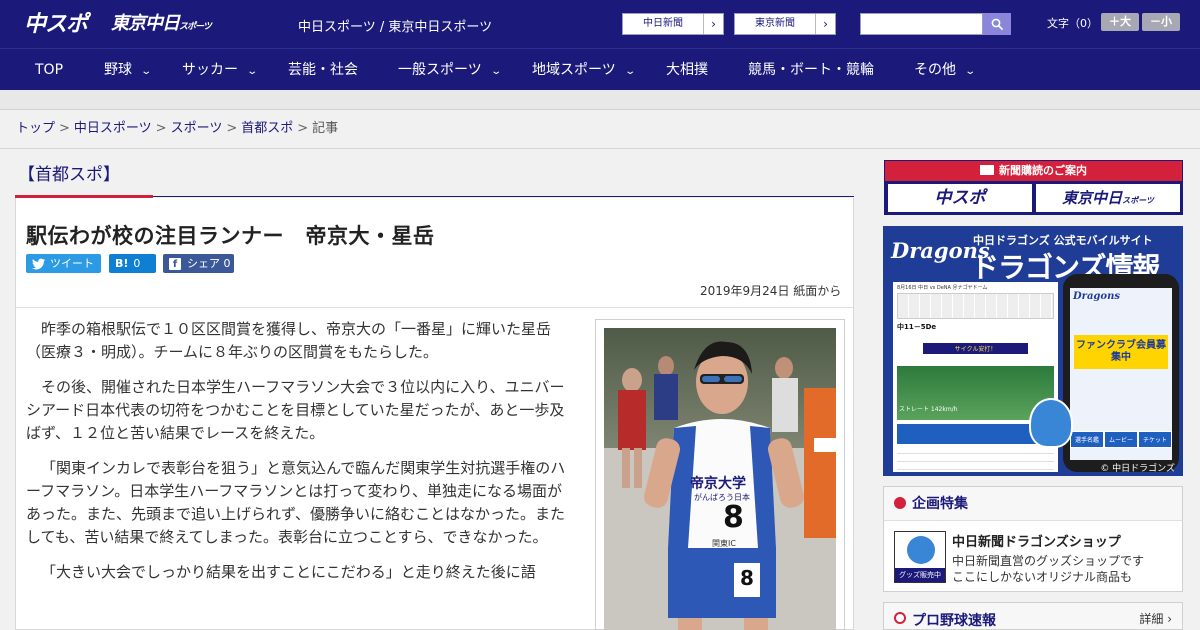  What do you see at coordinates (227, 263) in the screenshot?
I see `facebook-count: 0` at bounding box center [227, 263].